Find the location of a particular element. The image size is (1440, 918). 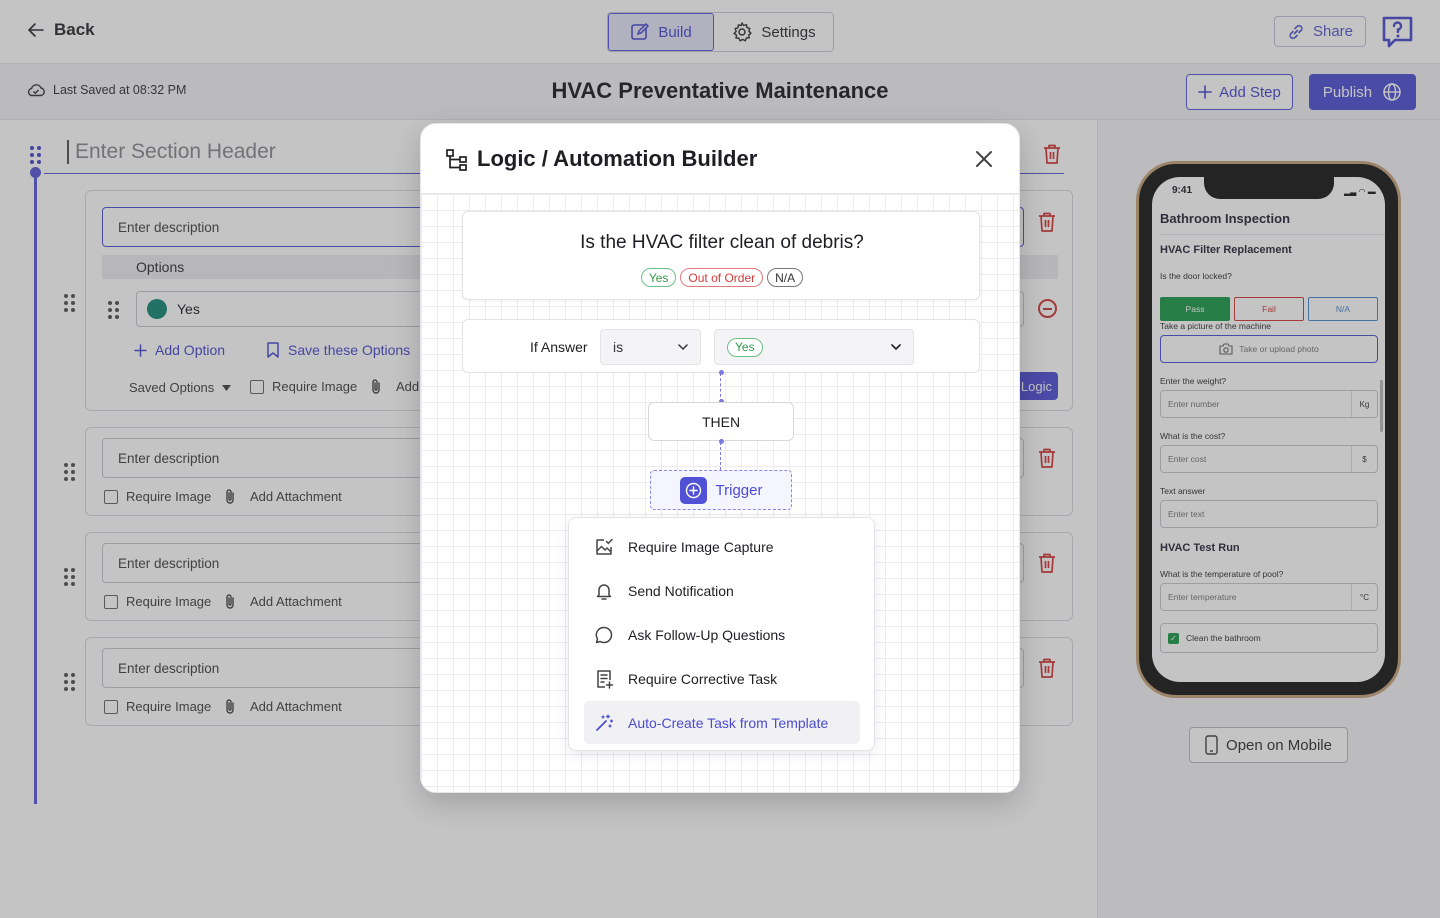

modal-header: Logic / Automation Builder is located at coordinates (720, 159).